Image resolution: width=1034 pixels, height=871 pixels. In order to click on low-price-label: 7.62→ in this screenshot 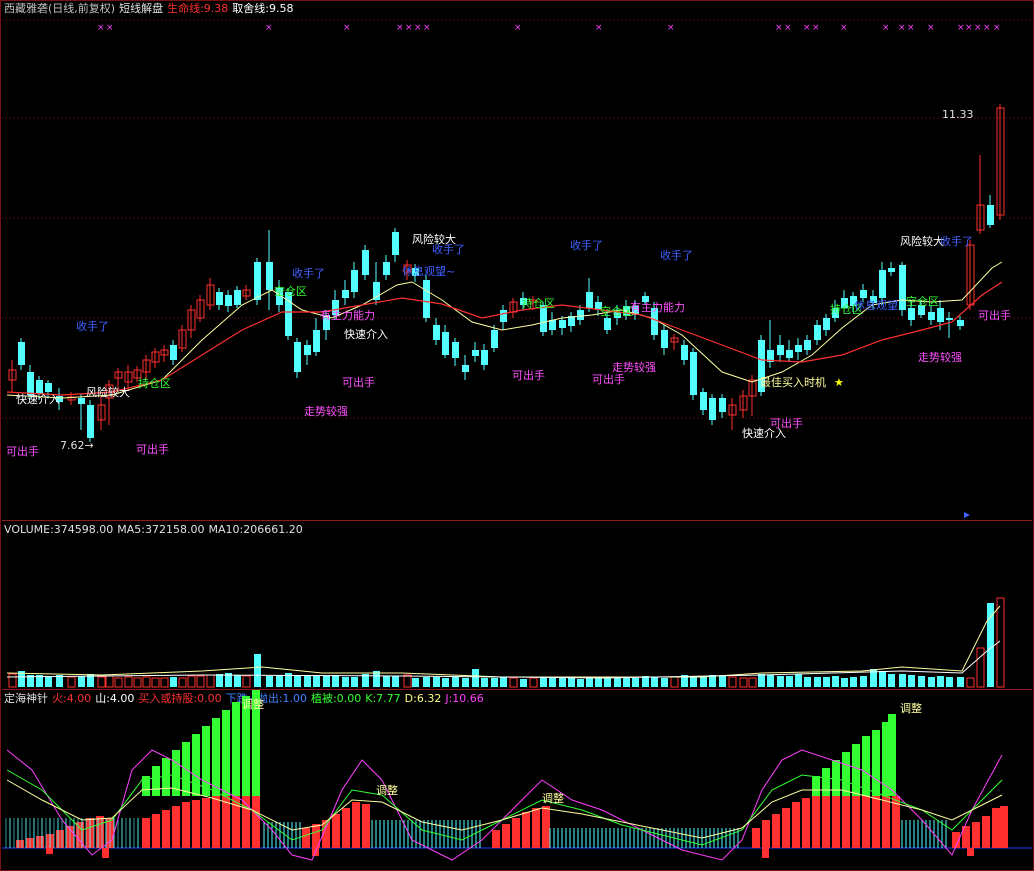, I will do `click(77, 445)`.